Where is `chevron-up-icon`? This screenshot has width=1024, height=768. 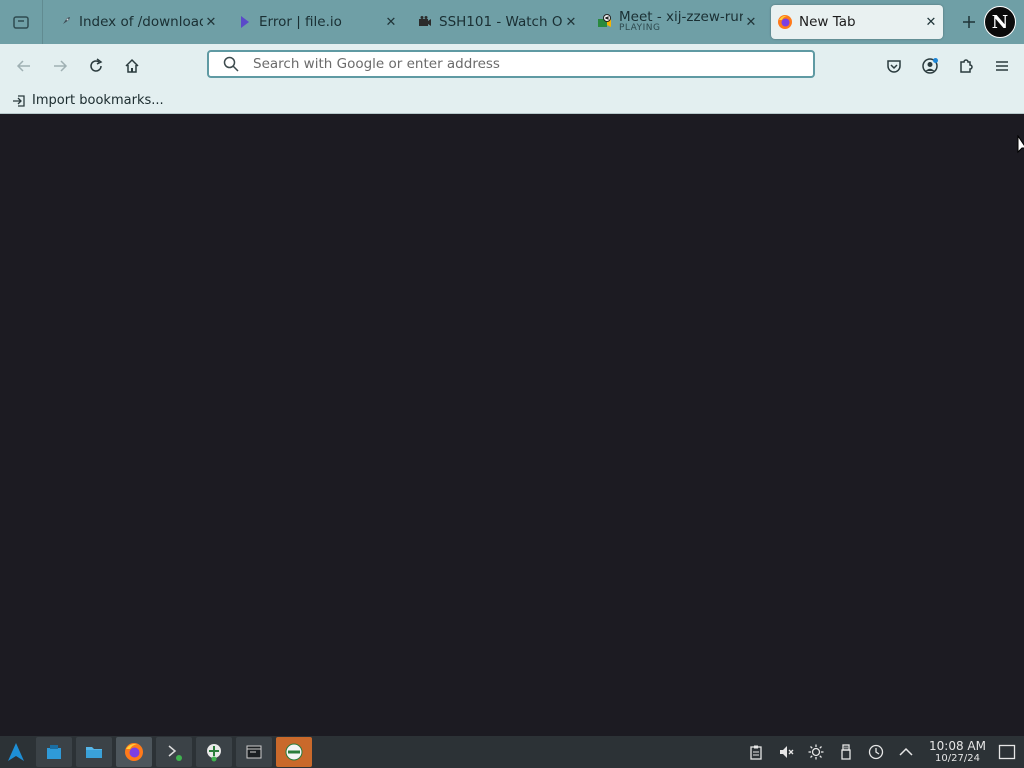 chevron-up-icon is located at coordinates (906, 751).